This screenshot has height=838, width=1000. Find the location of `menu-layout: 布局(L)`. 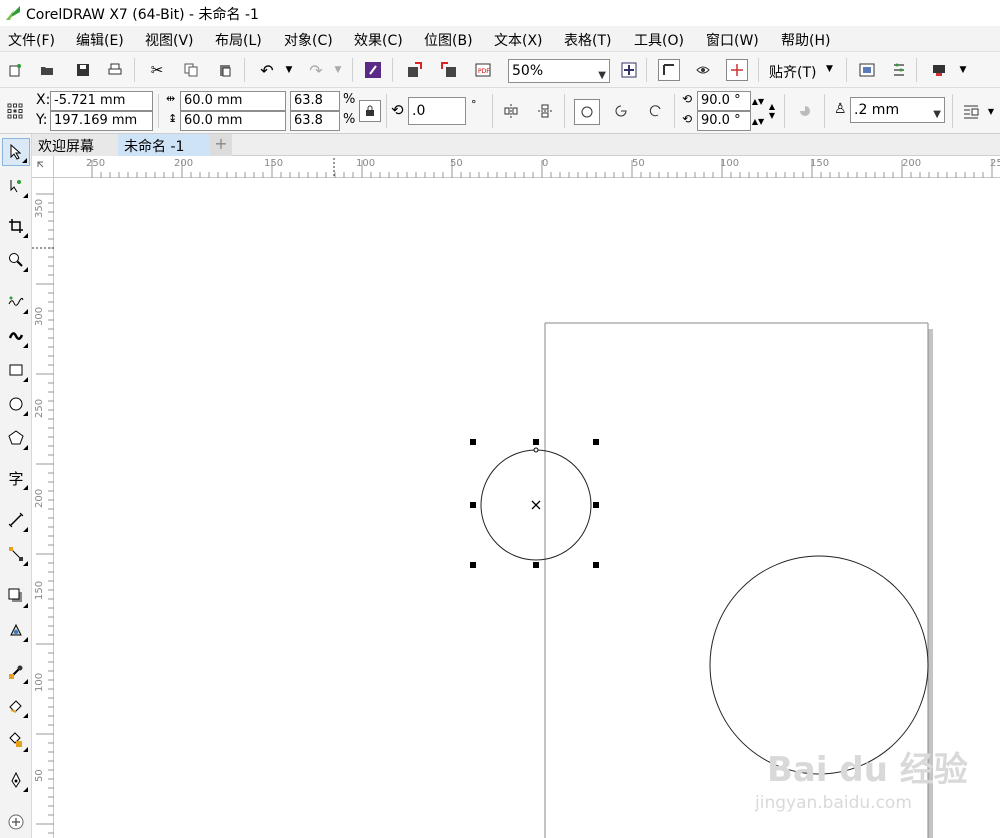

menu-layout: 布局(L) is located at coordinates (238, 40).